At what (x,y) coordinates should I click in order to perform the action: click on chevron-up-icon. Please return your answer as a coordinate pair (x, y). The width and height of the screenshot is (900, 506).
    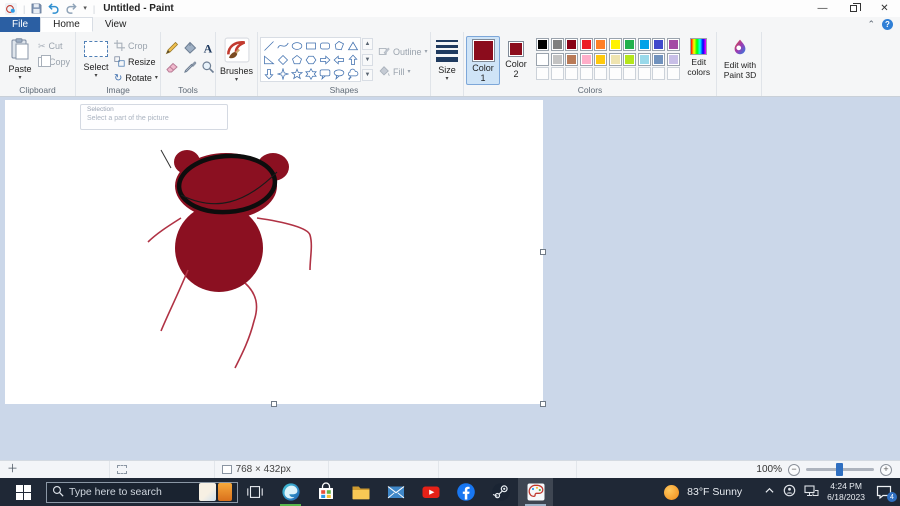
    Looking at the image, I should click on (769, 492).